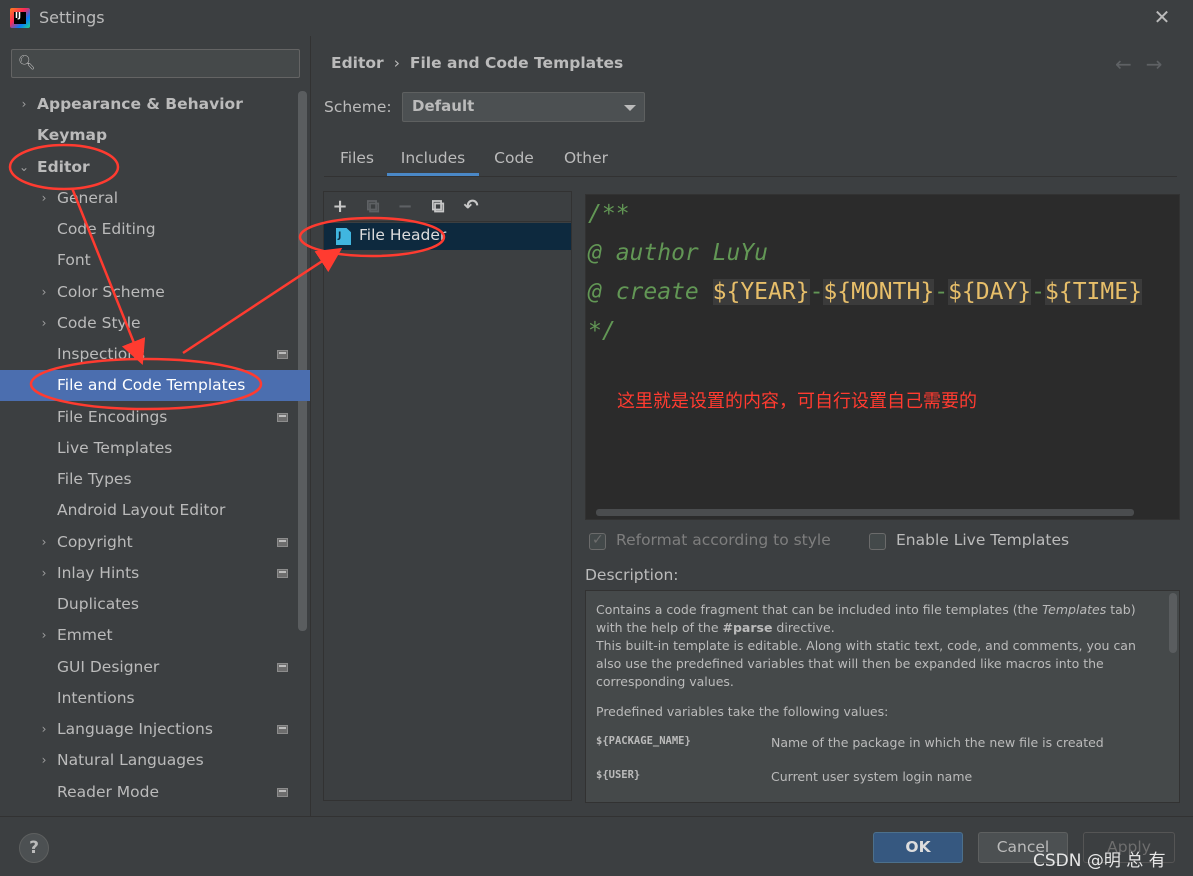 The width and height of the screenshot is (1193, 876). What do you see at coordinates (108, 667) in the screenshot?
I see `sidebar-item-label: GUI Designer` at bounding box center [108, 667].